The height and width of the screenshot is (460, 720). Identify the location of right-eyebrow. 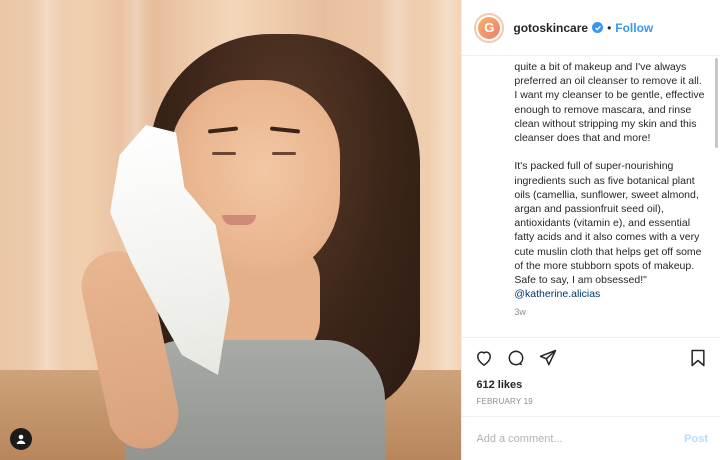
(285, 130).